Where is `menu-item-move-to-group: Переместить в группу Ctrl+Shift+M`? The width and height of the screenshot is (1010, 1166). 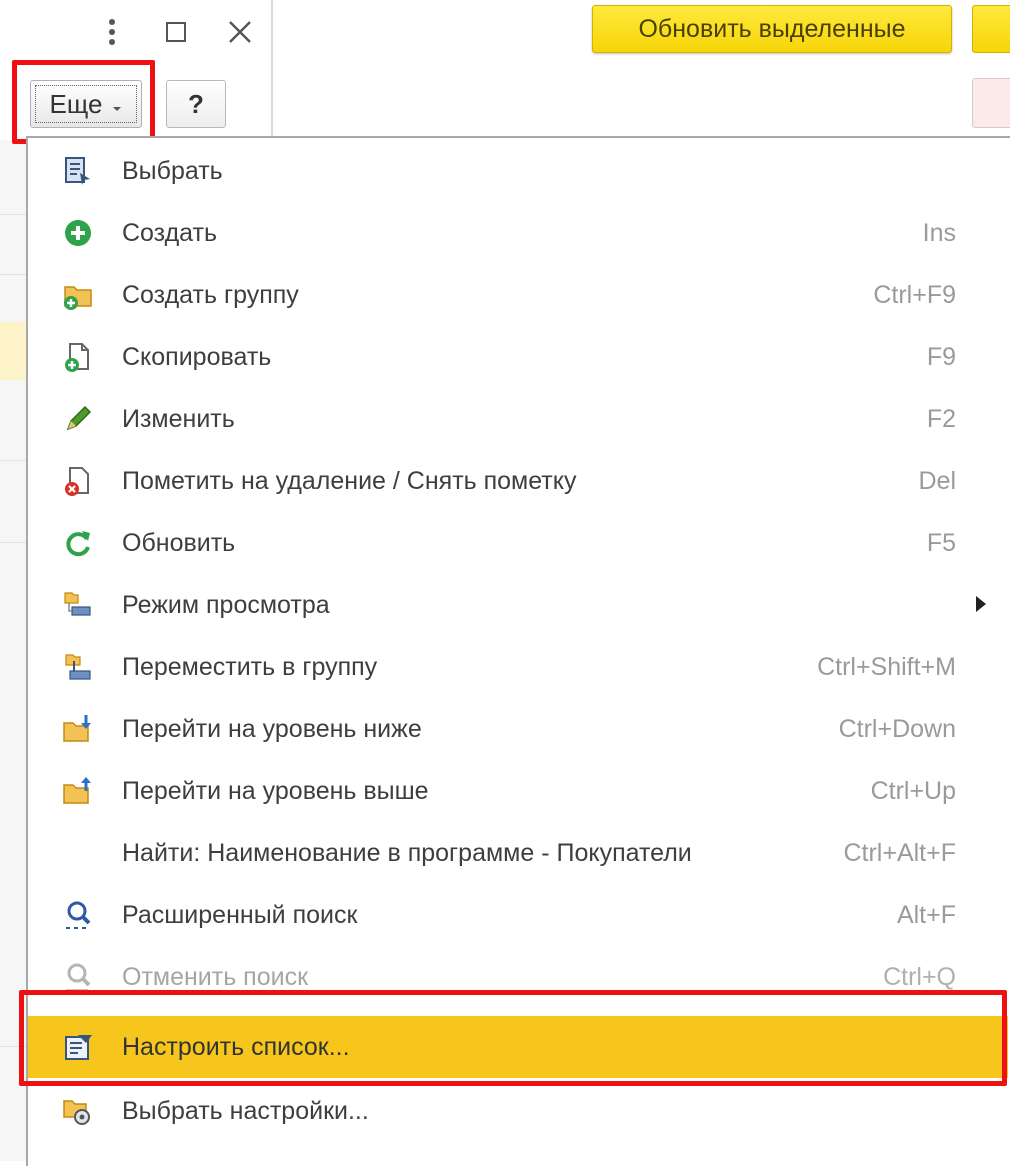
menu-item-move-to-group: Переместить в группу Ctrl+Shift+M is located at coordinates (518, 667).